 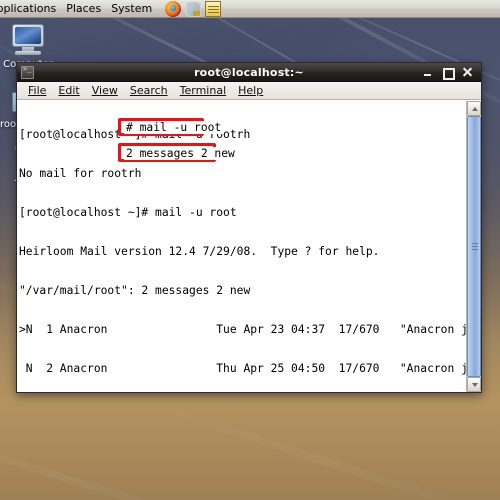 What do you see at coordinates (180, 153) in the screenshot?
I see `annotation-text-message-count: 2 messages 2 new` at bounding box center [180, 153].